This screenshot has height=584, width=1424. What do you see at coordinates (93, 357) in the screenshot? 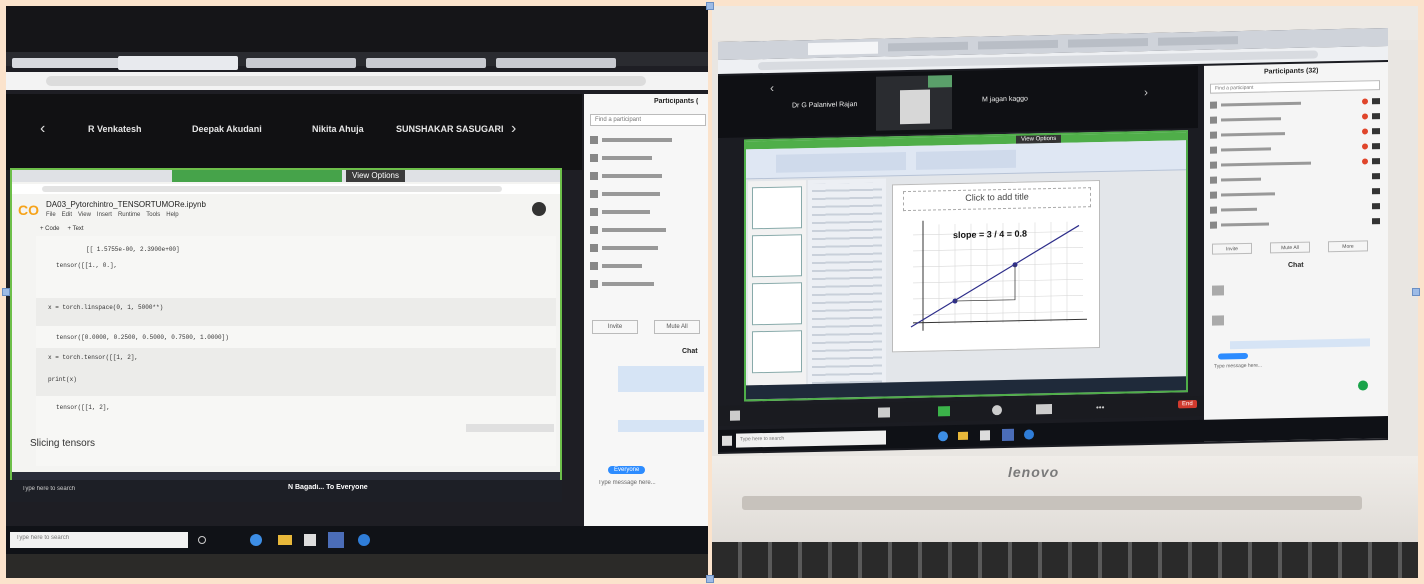
I see `code-line: x = torch.tensor([[1, 2],` at bounding box center [93, 357].